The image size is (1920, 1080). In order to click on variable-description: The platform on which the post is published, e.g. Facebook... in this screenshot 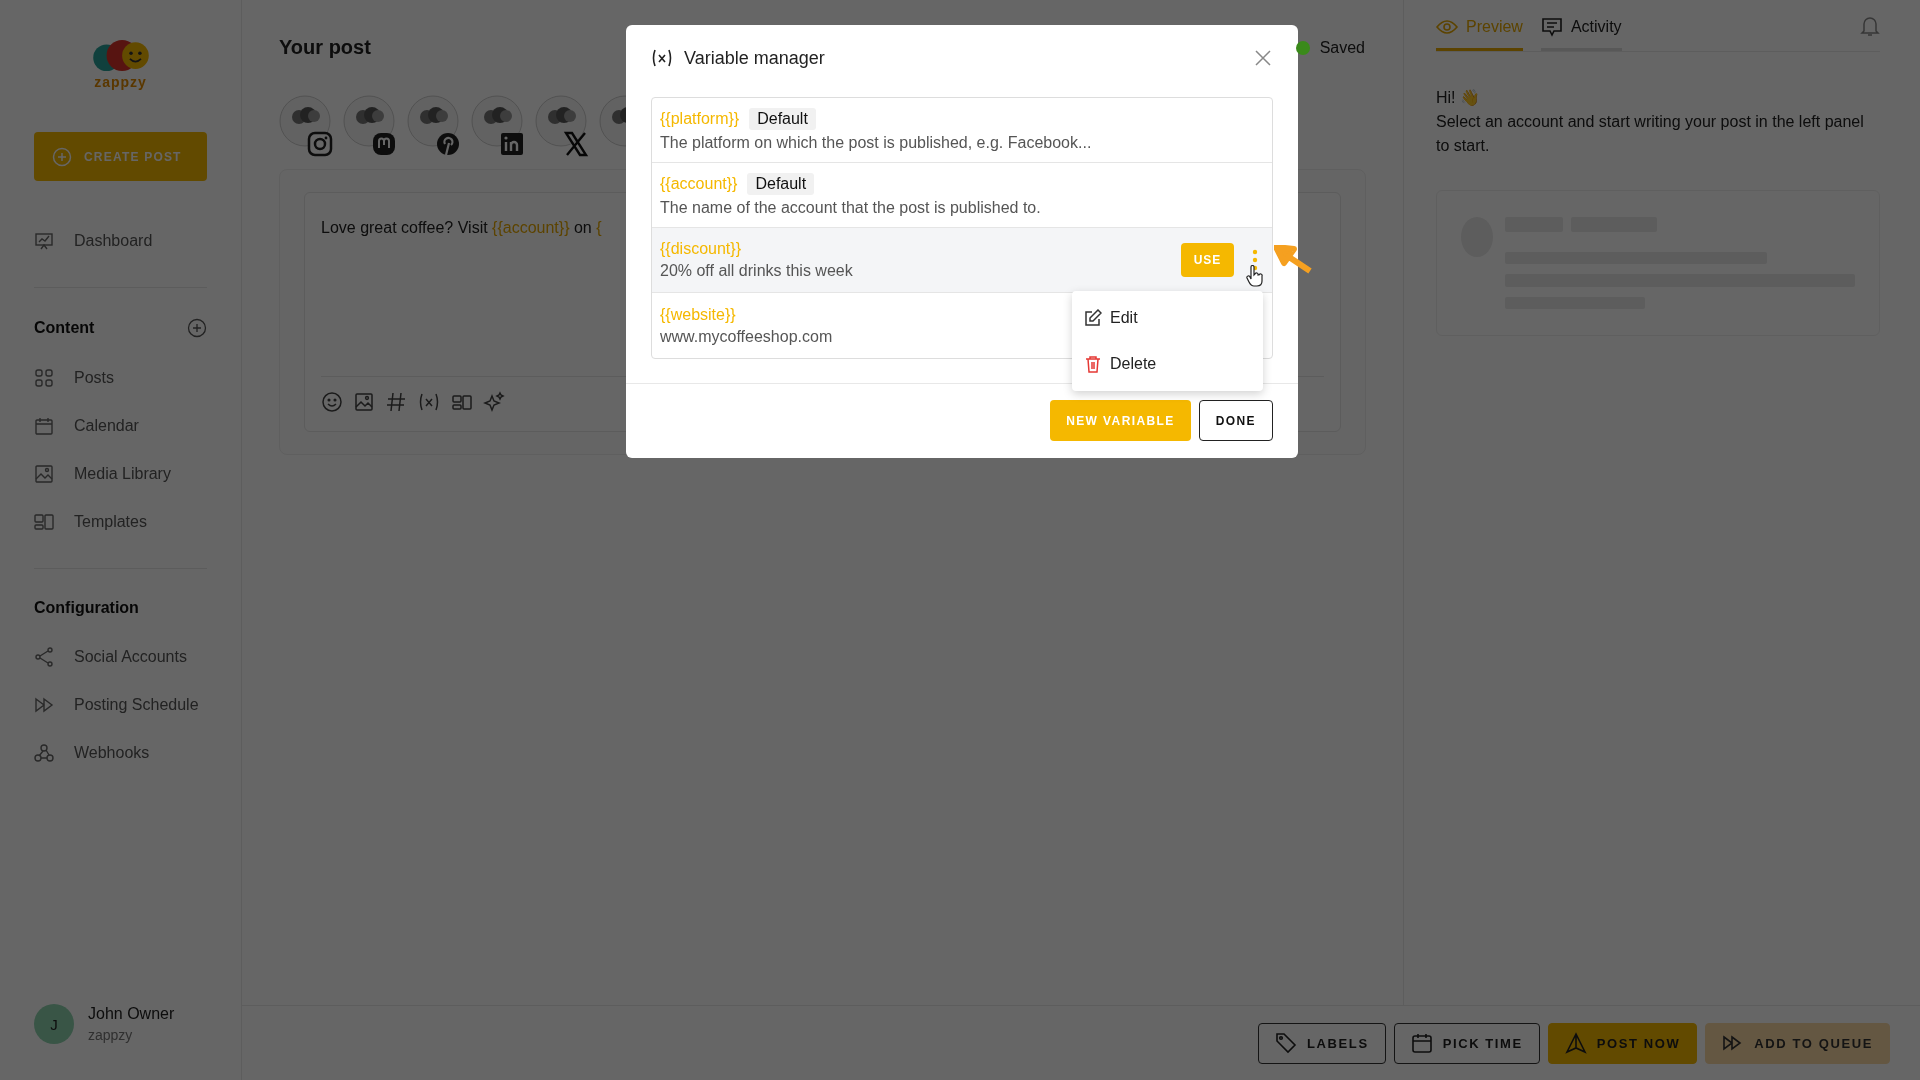, I will do `click(876, 143)`.